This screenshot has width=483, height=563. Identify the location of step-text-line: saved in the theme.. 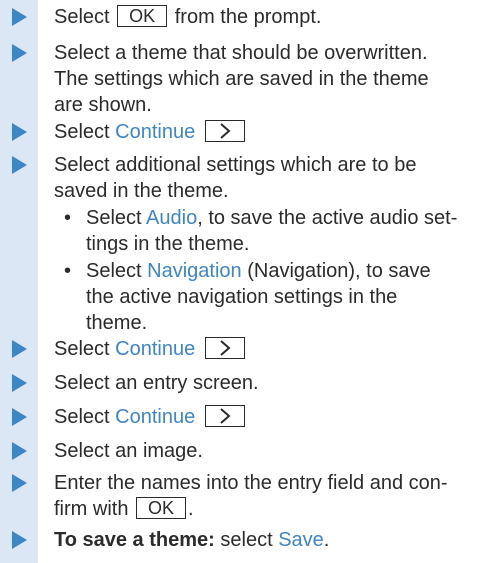
(141, 191).